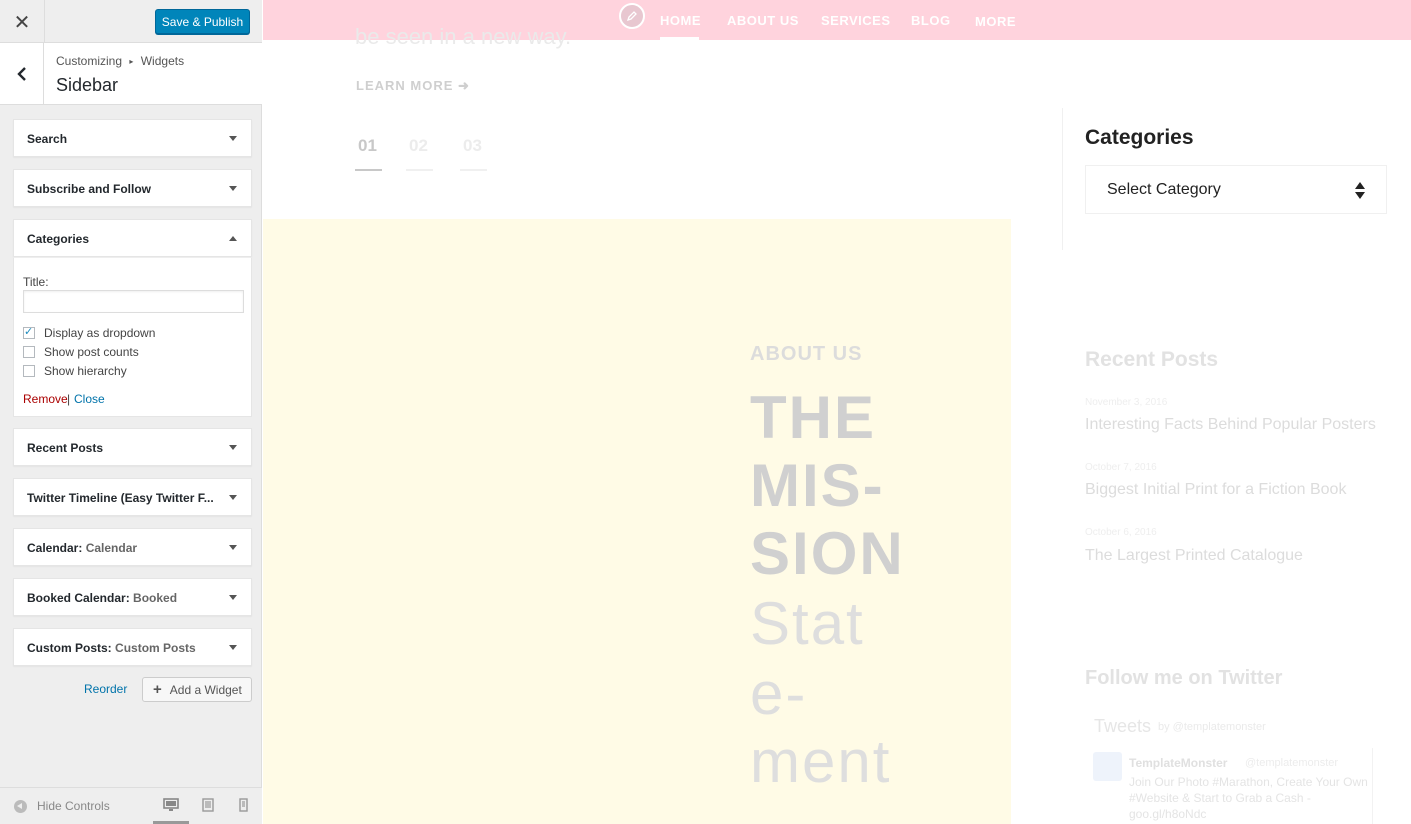 Image resolution: width=1411 pixels, height=824 pixels. What do you see at coordinates (36, 282) in the screenshot?
I see `title-label: Title:` at bounding box center [36, 282].